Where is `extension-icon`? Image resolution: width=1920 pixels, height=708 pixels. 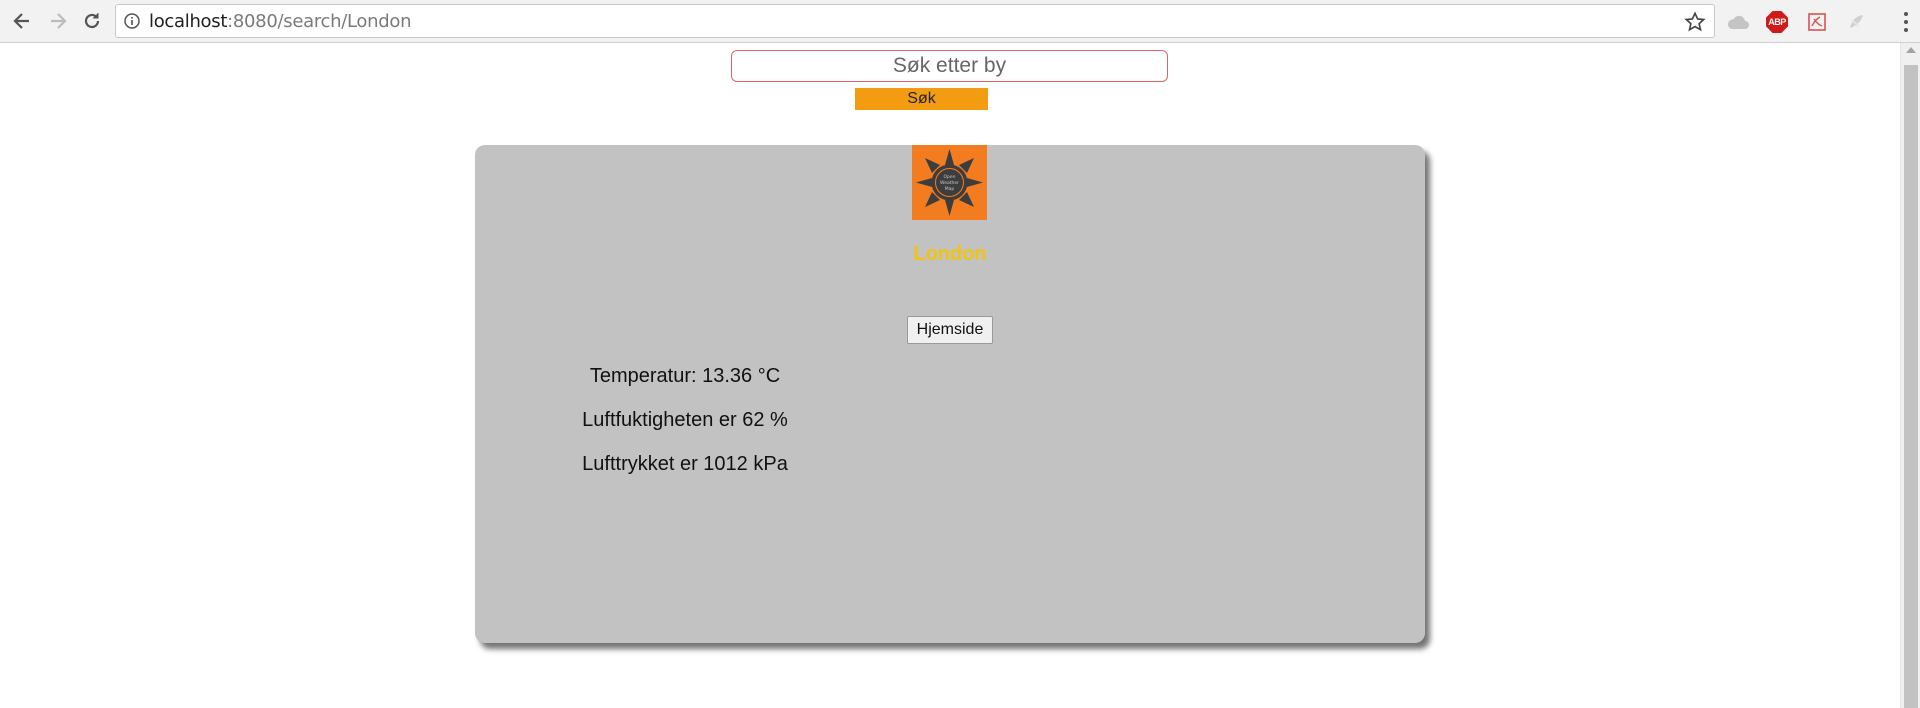
extension-icon is located at coordinates (1856, 22).